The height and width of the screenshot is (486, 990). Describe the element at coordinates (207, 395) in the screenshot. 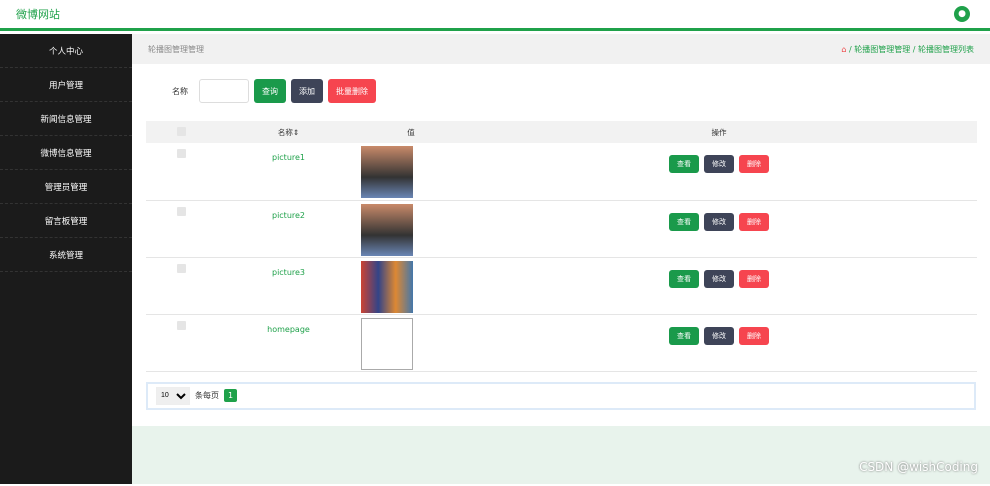

I see `per-page-label: 条每页` at that location.